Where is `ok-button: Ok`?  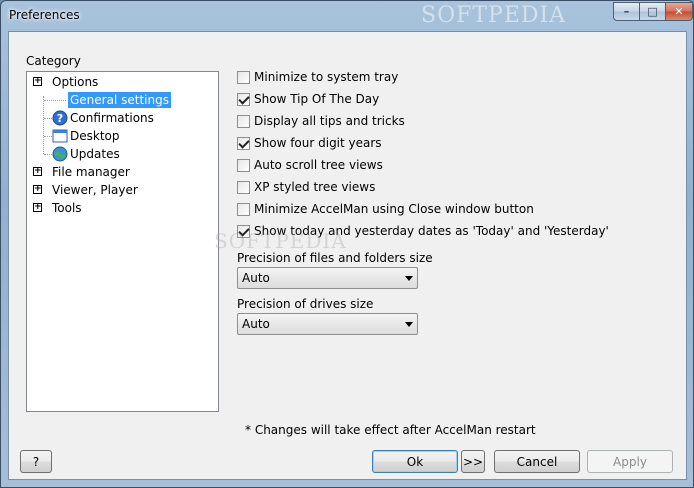
ok-button: Ok is located at coordinates (415, 461).